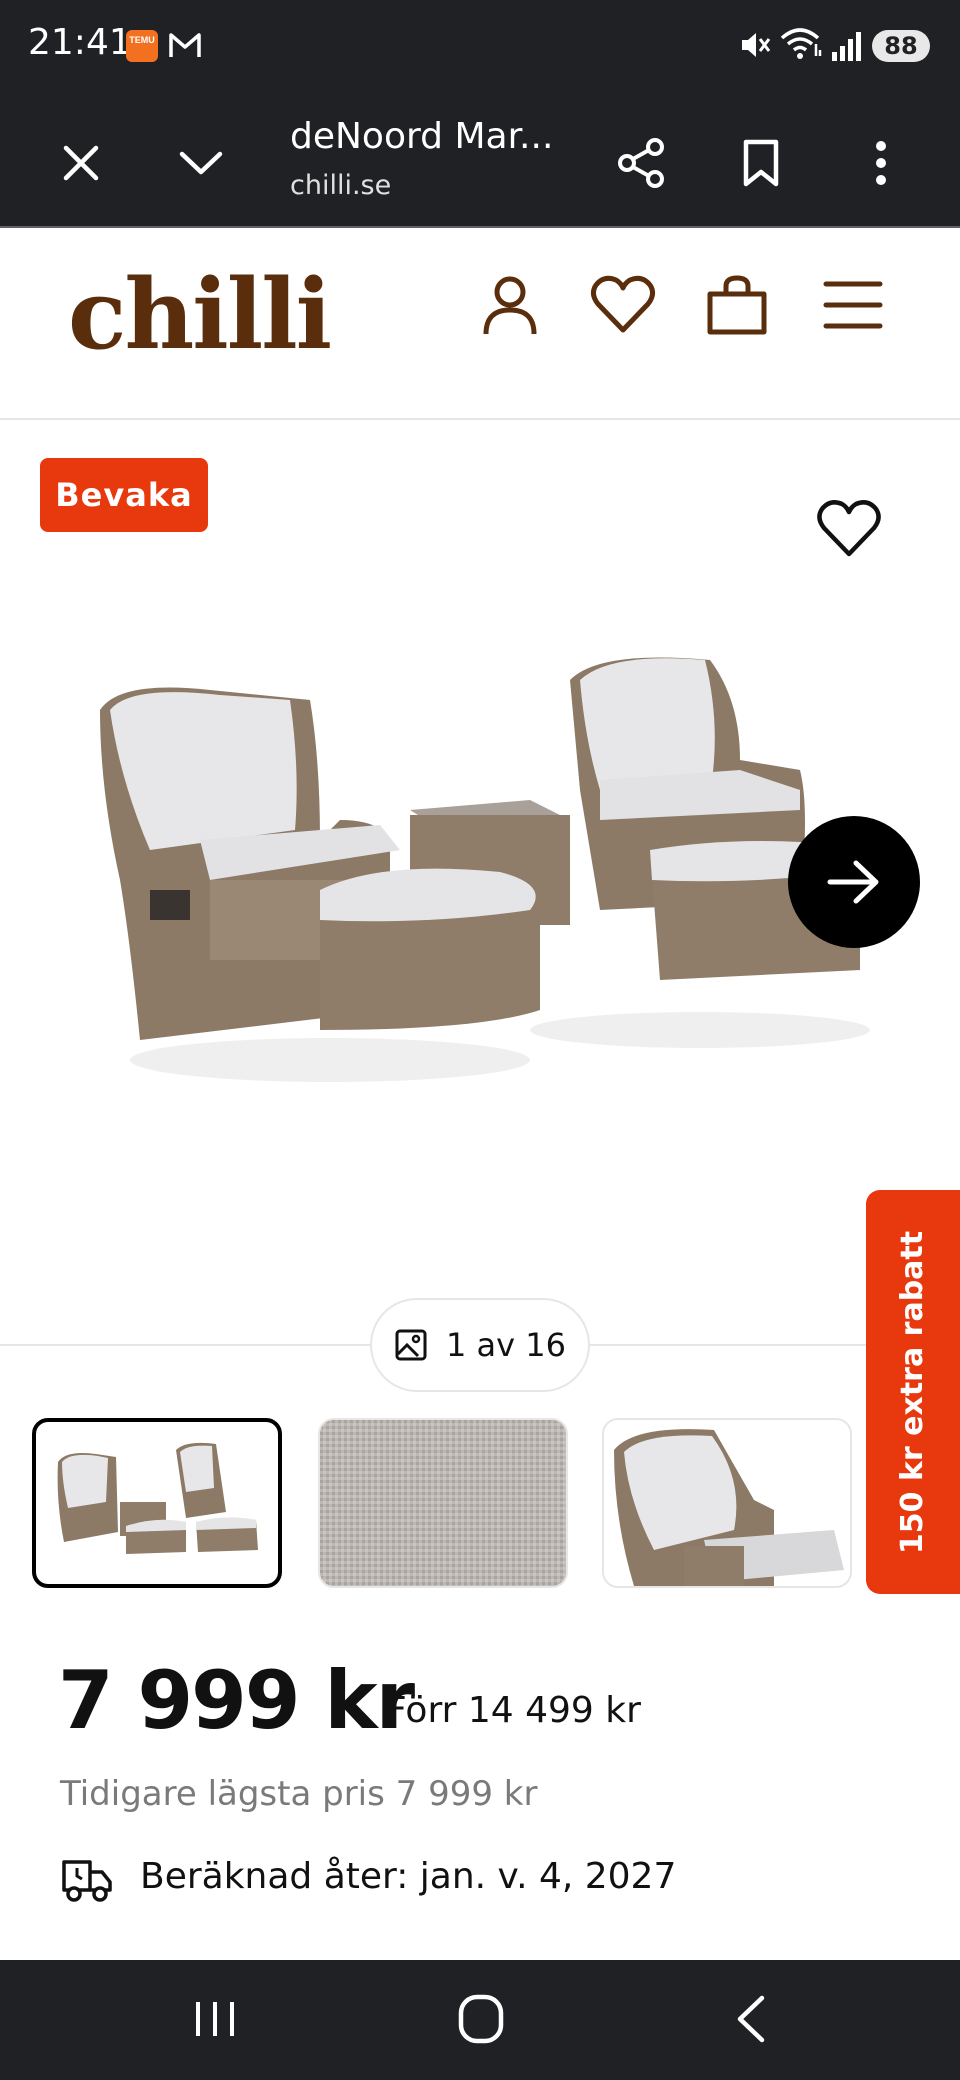 The width and height of the screenshot is (960, 2080). Describe the element at coordinates (881, 163) in the screenshot. I see `more-options-icon` at that location.